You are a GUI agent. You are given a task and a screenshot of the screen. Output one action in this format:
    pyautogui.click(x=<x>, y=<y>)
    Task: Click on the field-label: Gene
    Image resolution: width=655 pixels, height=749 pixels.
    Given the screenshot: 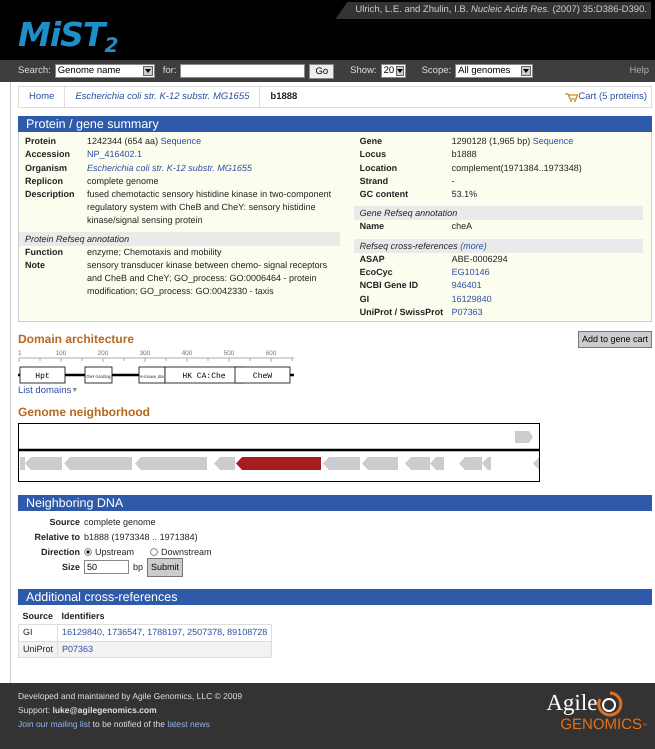 What is the action you would take?
    pyautogui.click(x=372, y=141)
    